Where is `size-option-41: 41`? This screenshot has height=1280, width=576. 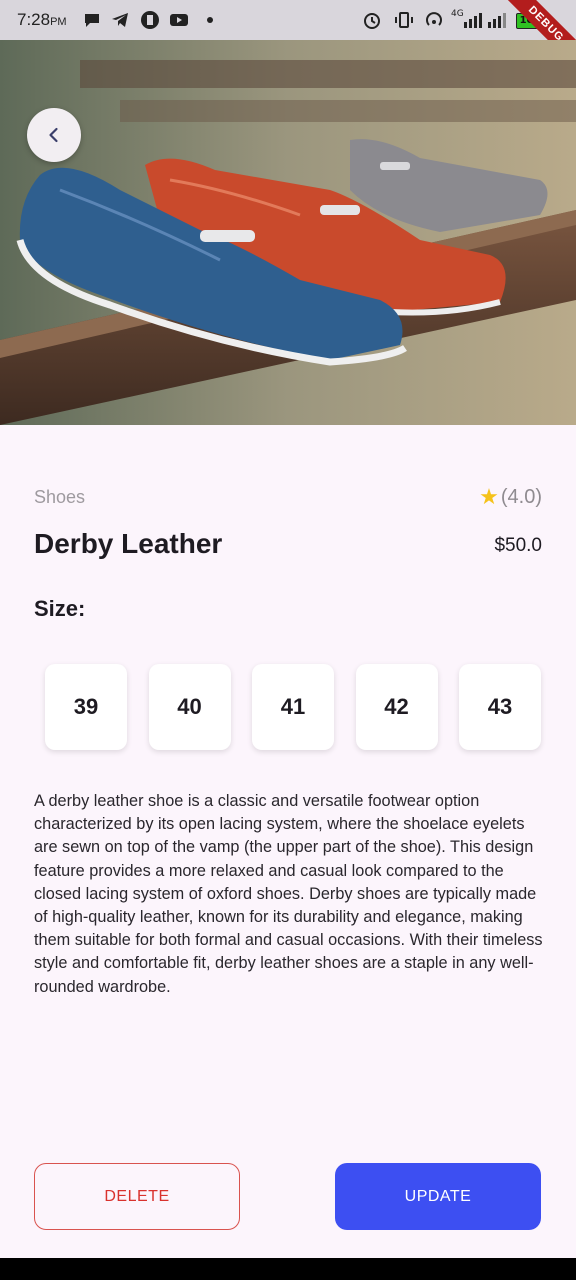 size-option-41: 41 is located at coordinates (293, 707).